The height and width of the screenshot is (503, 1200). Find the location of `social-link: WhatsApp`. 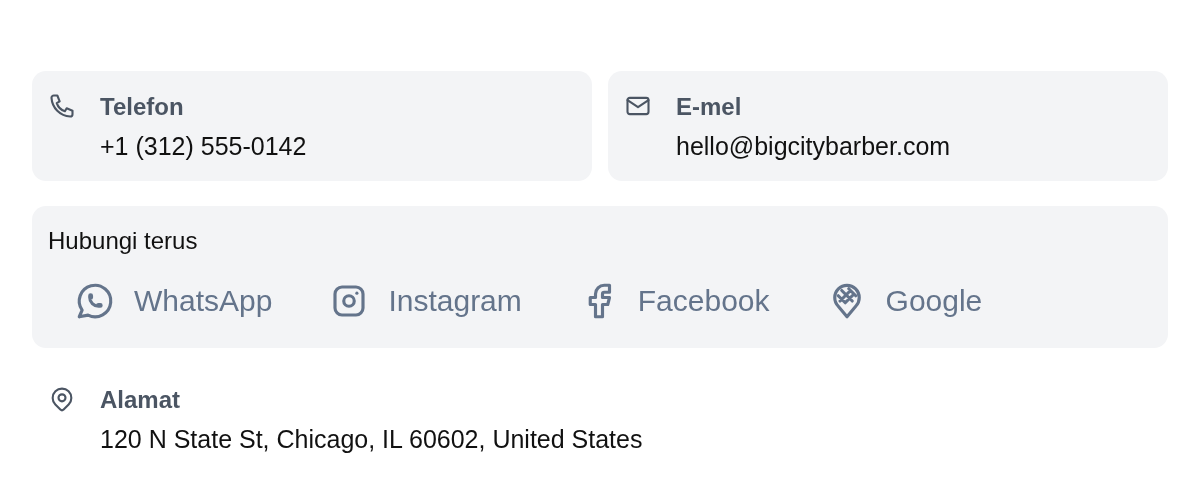

social-link: WhatsApp is located at coordinates (173, 301).